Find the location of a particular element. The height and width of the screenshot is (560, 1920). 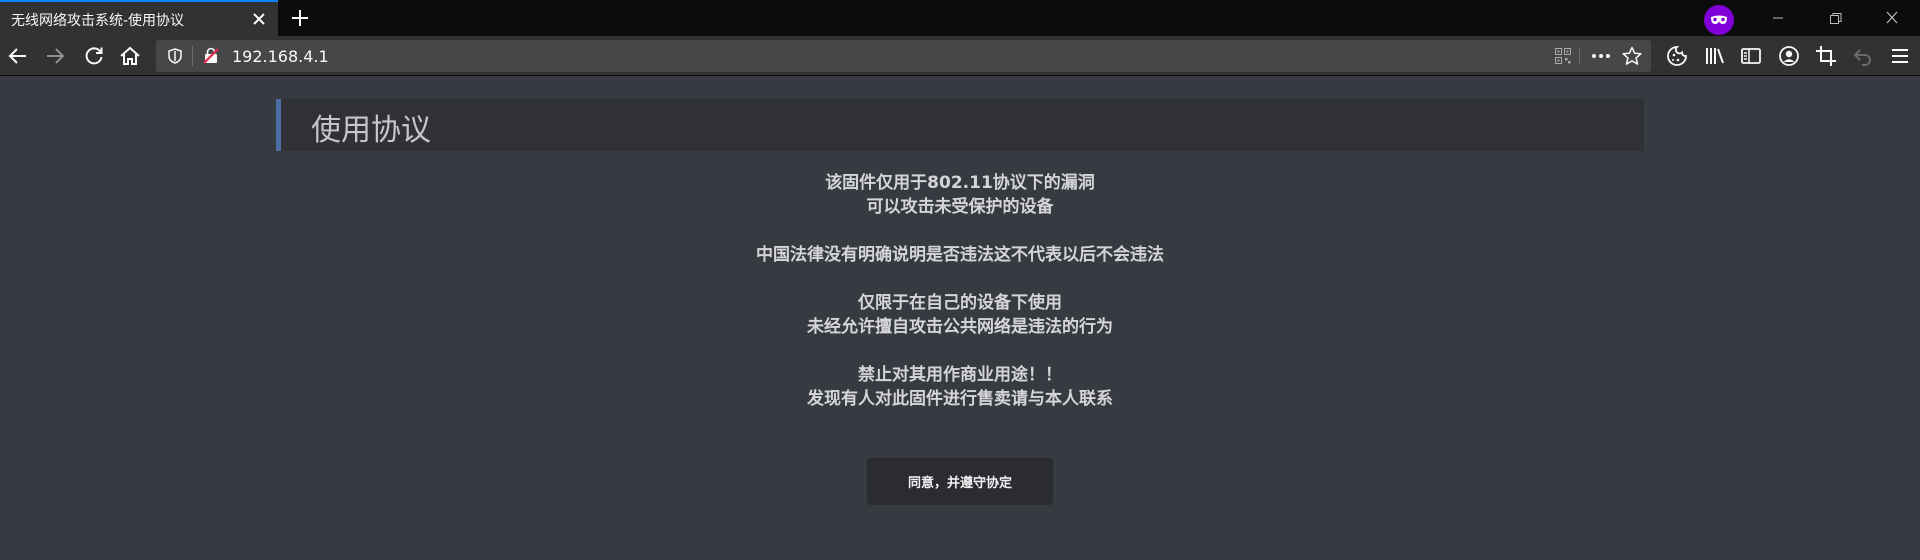

tab-strip: 无线网络攻击系统-使用协议 is located at coordinates (960, 18).